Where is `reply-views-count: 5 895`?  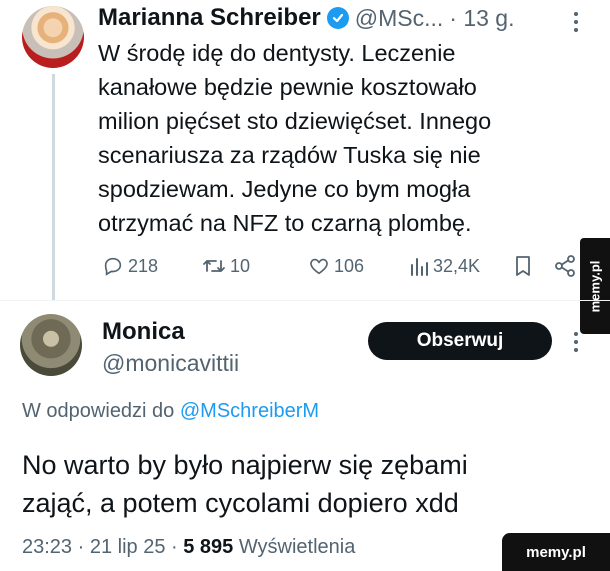 reply-views-count: 5 895 is located at coordinates (208, 547).